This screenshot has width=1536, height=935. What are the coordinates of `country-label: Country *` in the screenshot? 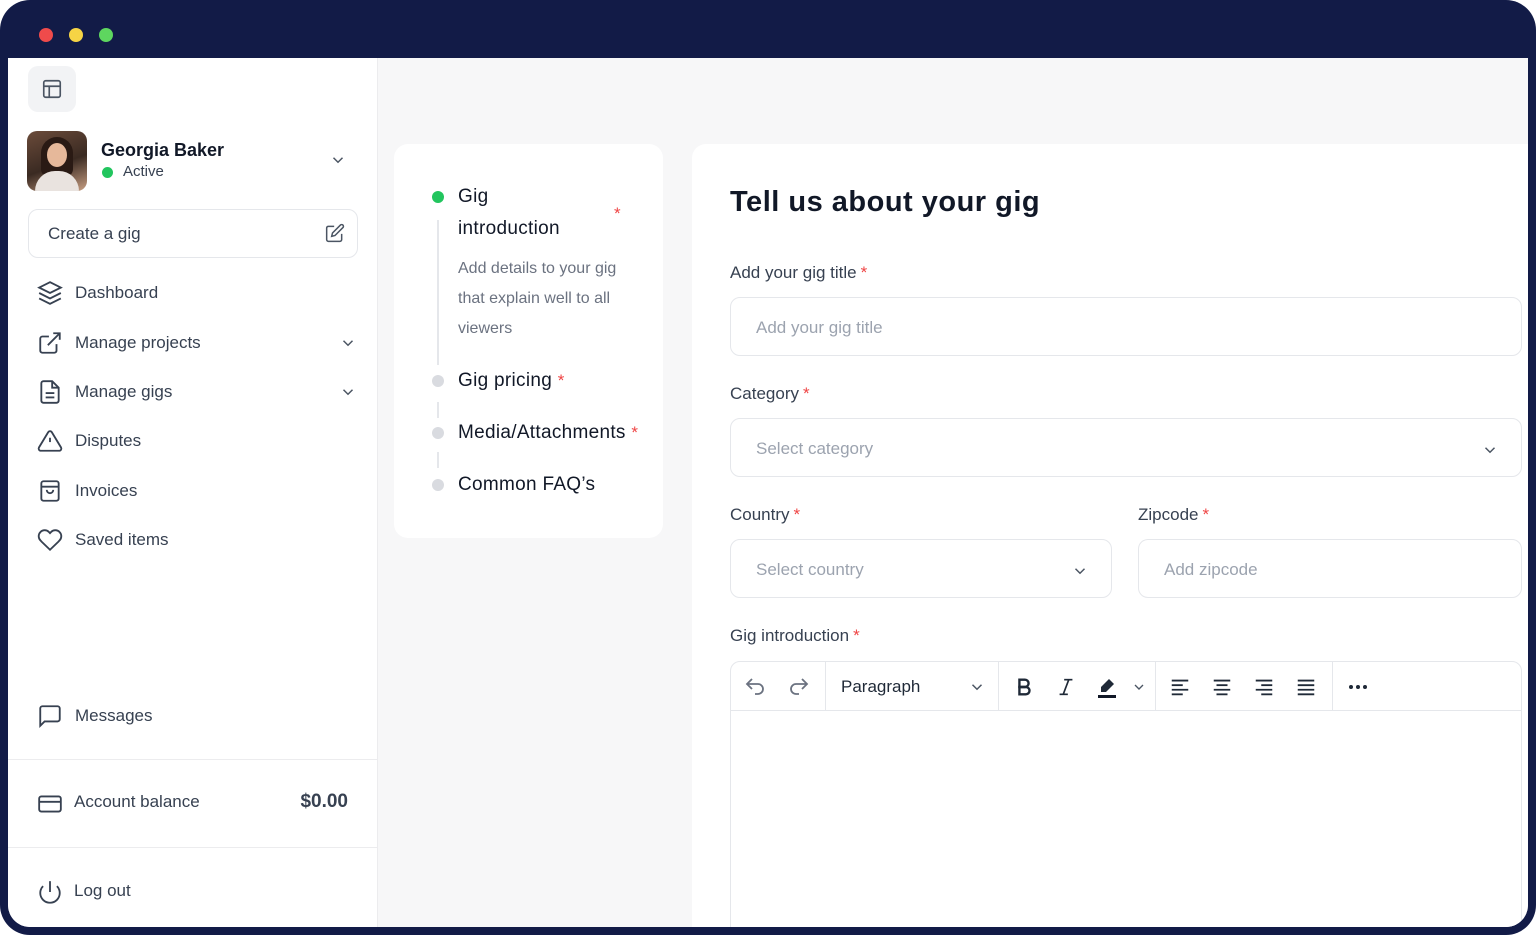 It's located at (765, 514).